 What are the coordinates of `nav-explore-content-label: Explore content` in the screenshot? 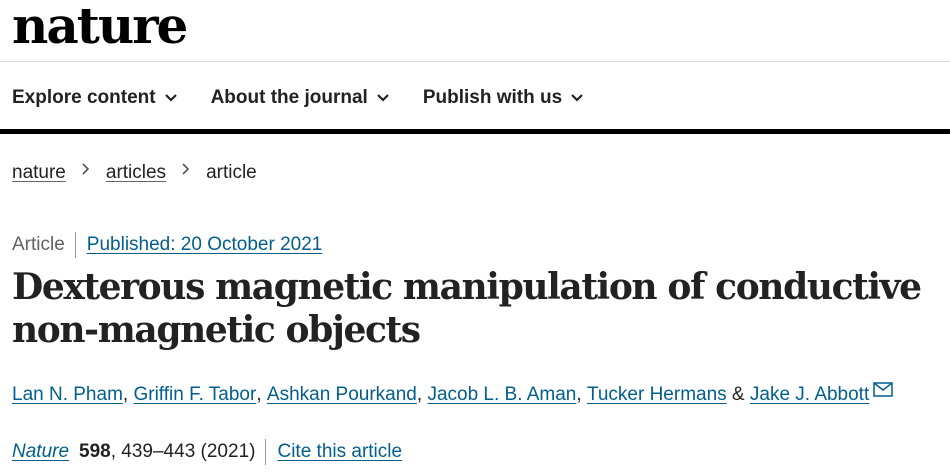 It's located at (84, 97).